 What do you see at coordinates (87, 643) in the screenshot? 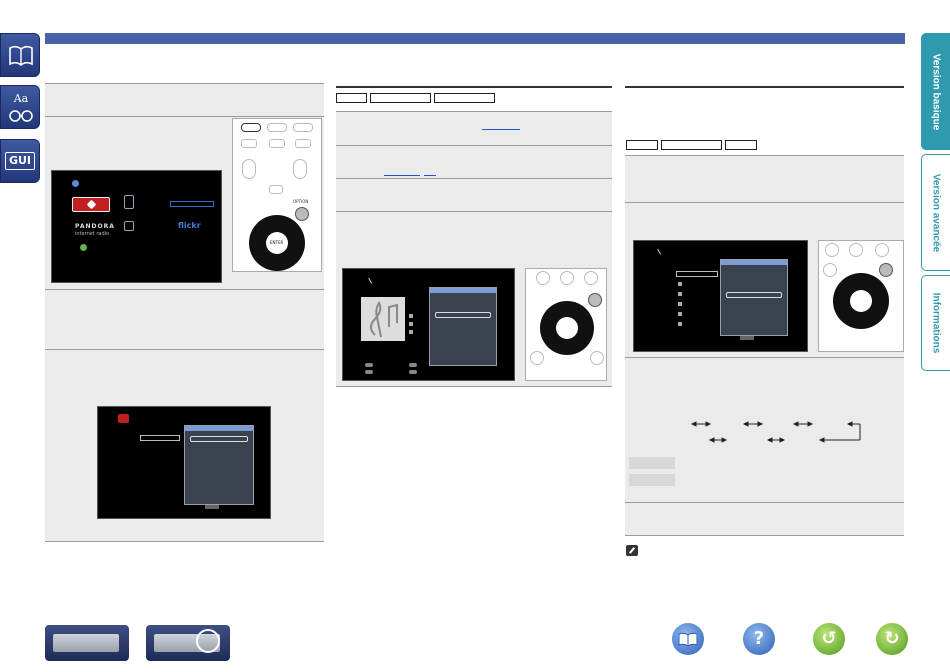
I see `front-panel-icon` at bounding box center [87, 643].